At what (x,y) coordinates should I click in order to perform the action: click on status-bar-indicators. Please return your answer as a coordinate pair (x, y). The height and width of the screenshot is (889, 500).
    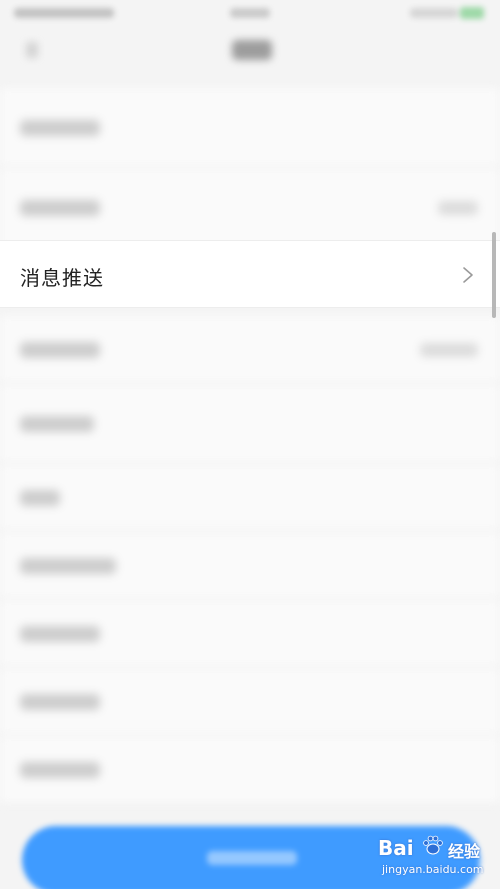
    Looking at the image, I should click on (434, 13).